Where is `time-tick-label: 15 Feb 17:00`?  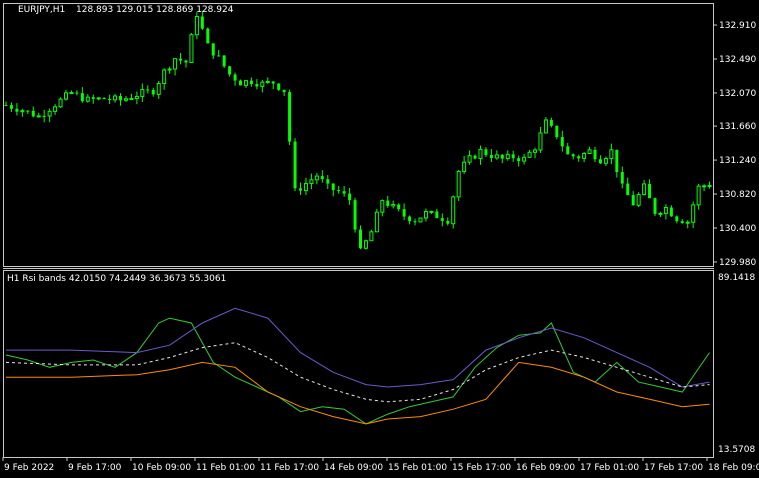 time-tick-label: 15 Feb 17:00 is located at coordinates (481, 468).